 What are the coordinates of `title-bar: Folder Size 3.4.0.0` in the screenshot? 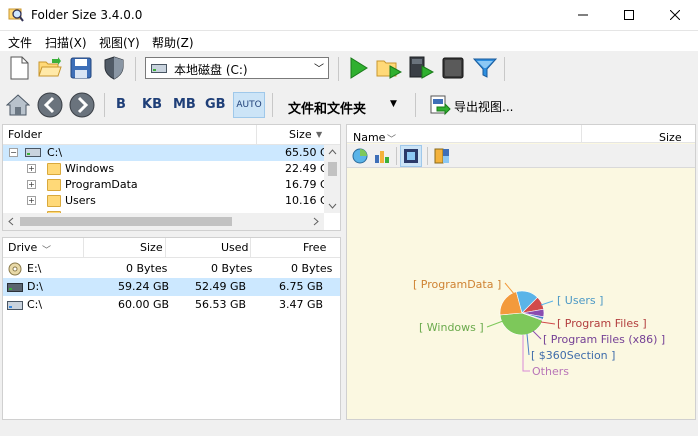 It's located at (349, 15).